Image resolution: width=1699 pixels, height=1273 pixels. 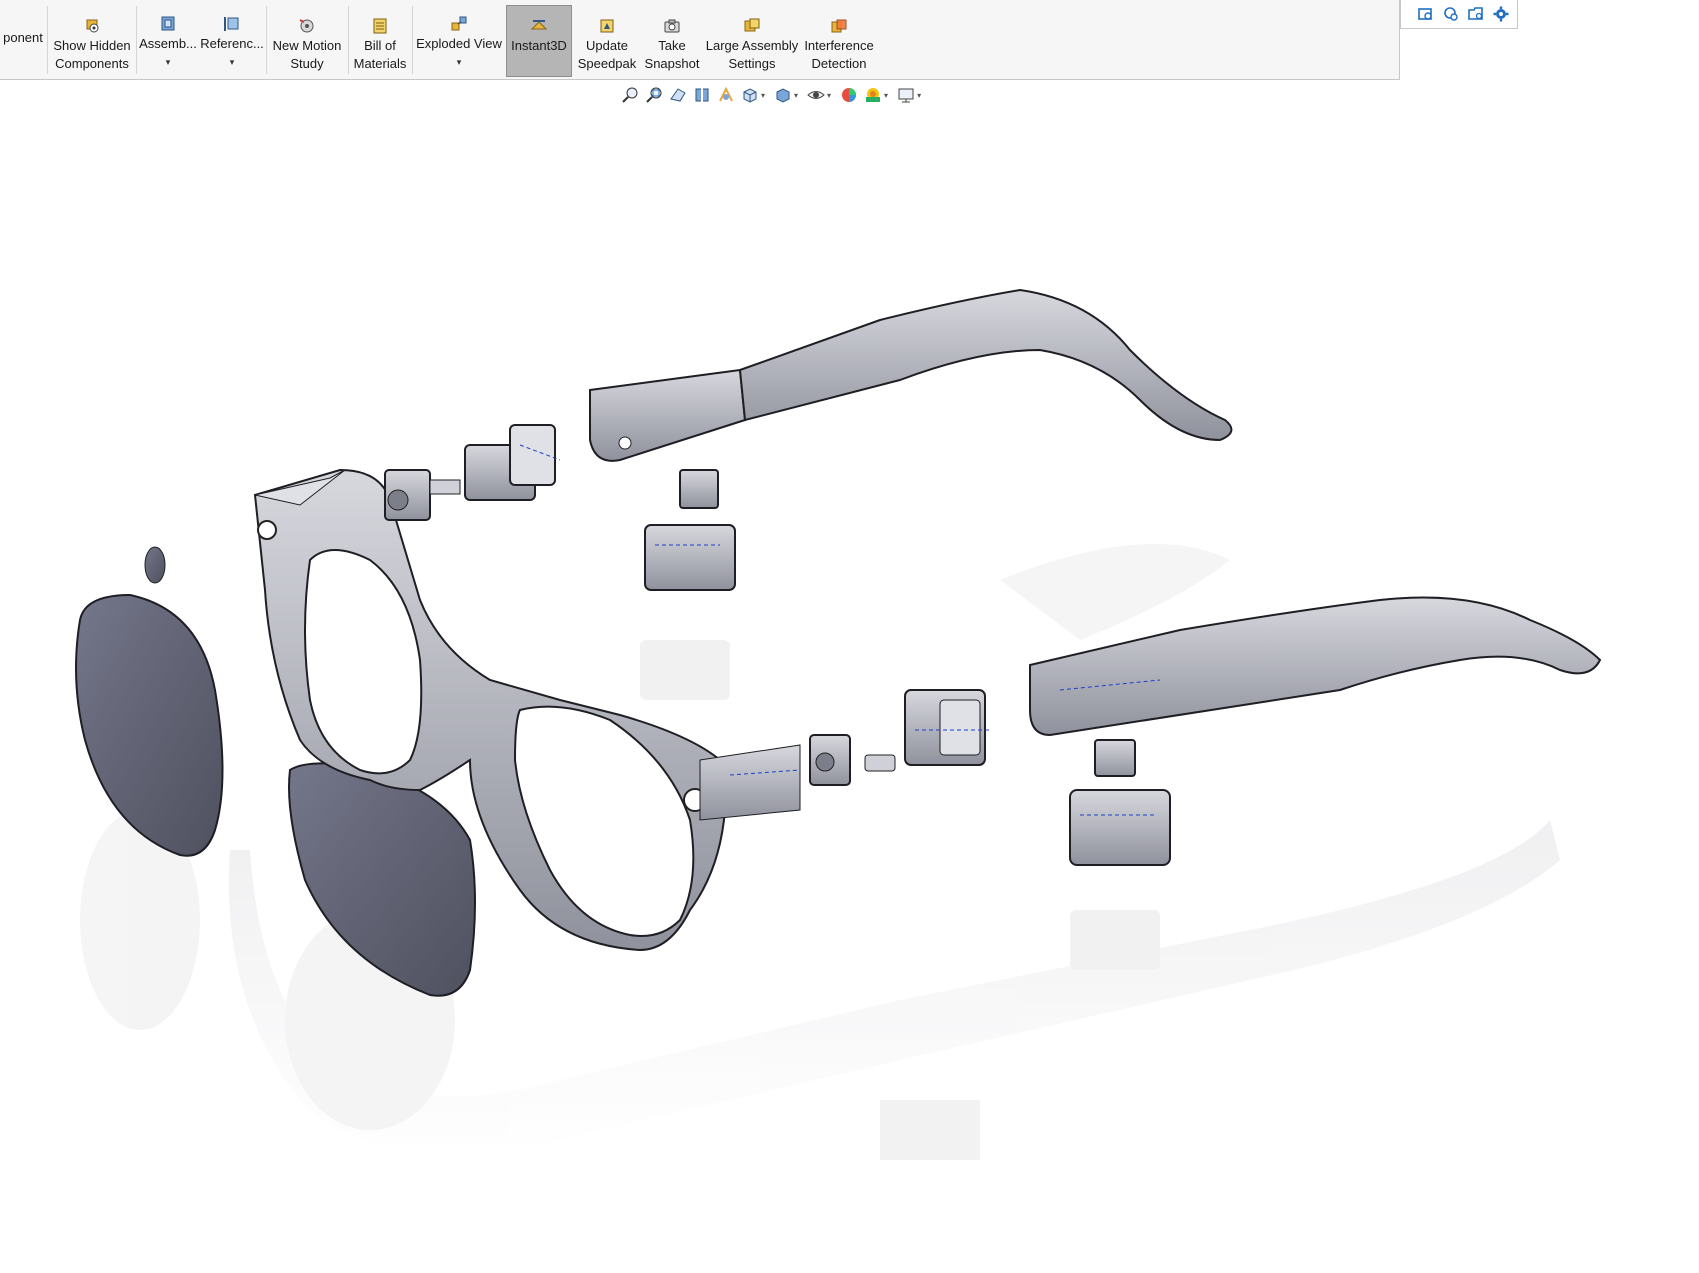 I want to click on component-label: ponent, so click(x=23, y=37).